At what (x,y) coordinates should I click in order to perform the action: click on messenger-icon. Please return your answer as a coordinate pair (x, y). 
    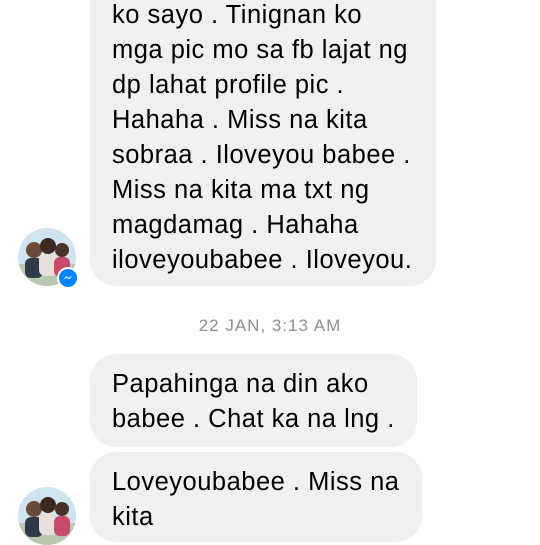
    Looking at the image, I should click on (68, 278).